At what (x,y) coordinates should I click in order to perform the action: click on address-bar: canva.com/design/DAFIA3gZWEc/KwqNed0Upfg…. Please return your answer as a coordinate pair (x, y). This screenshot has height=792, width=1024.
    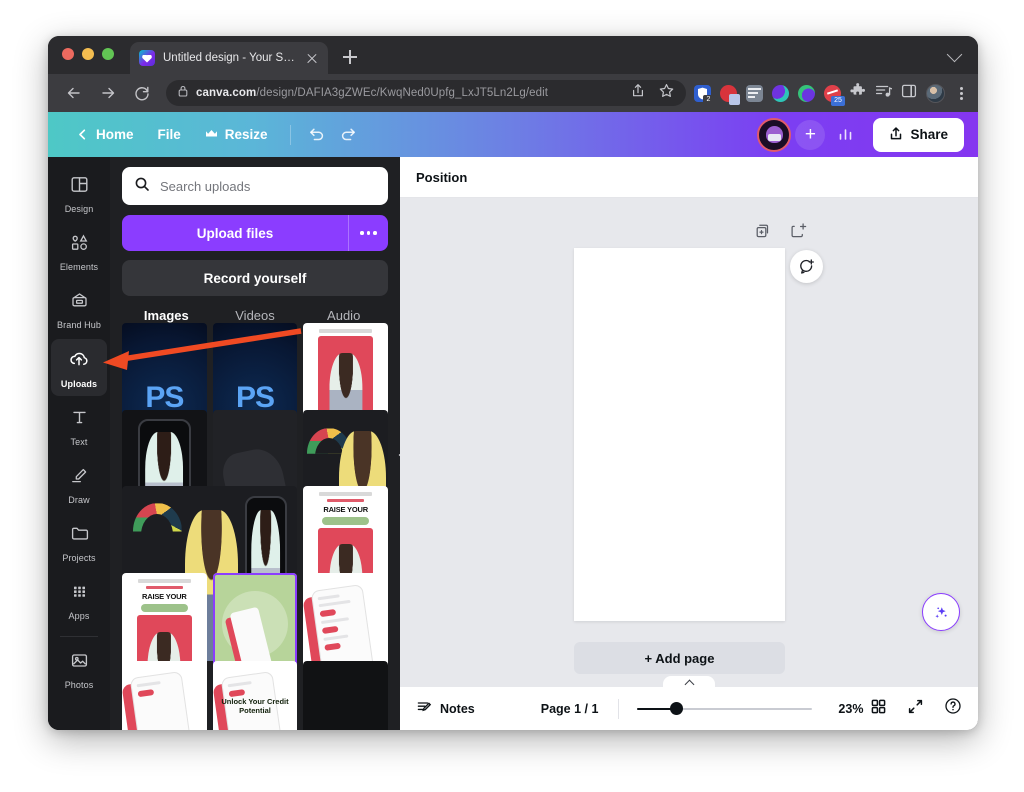
    Looking at the image, I should click on (426, 93).